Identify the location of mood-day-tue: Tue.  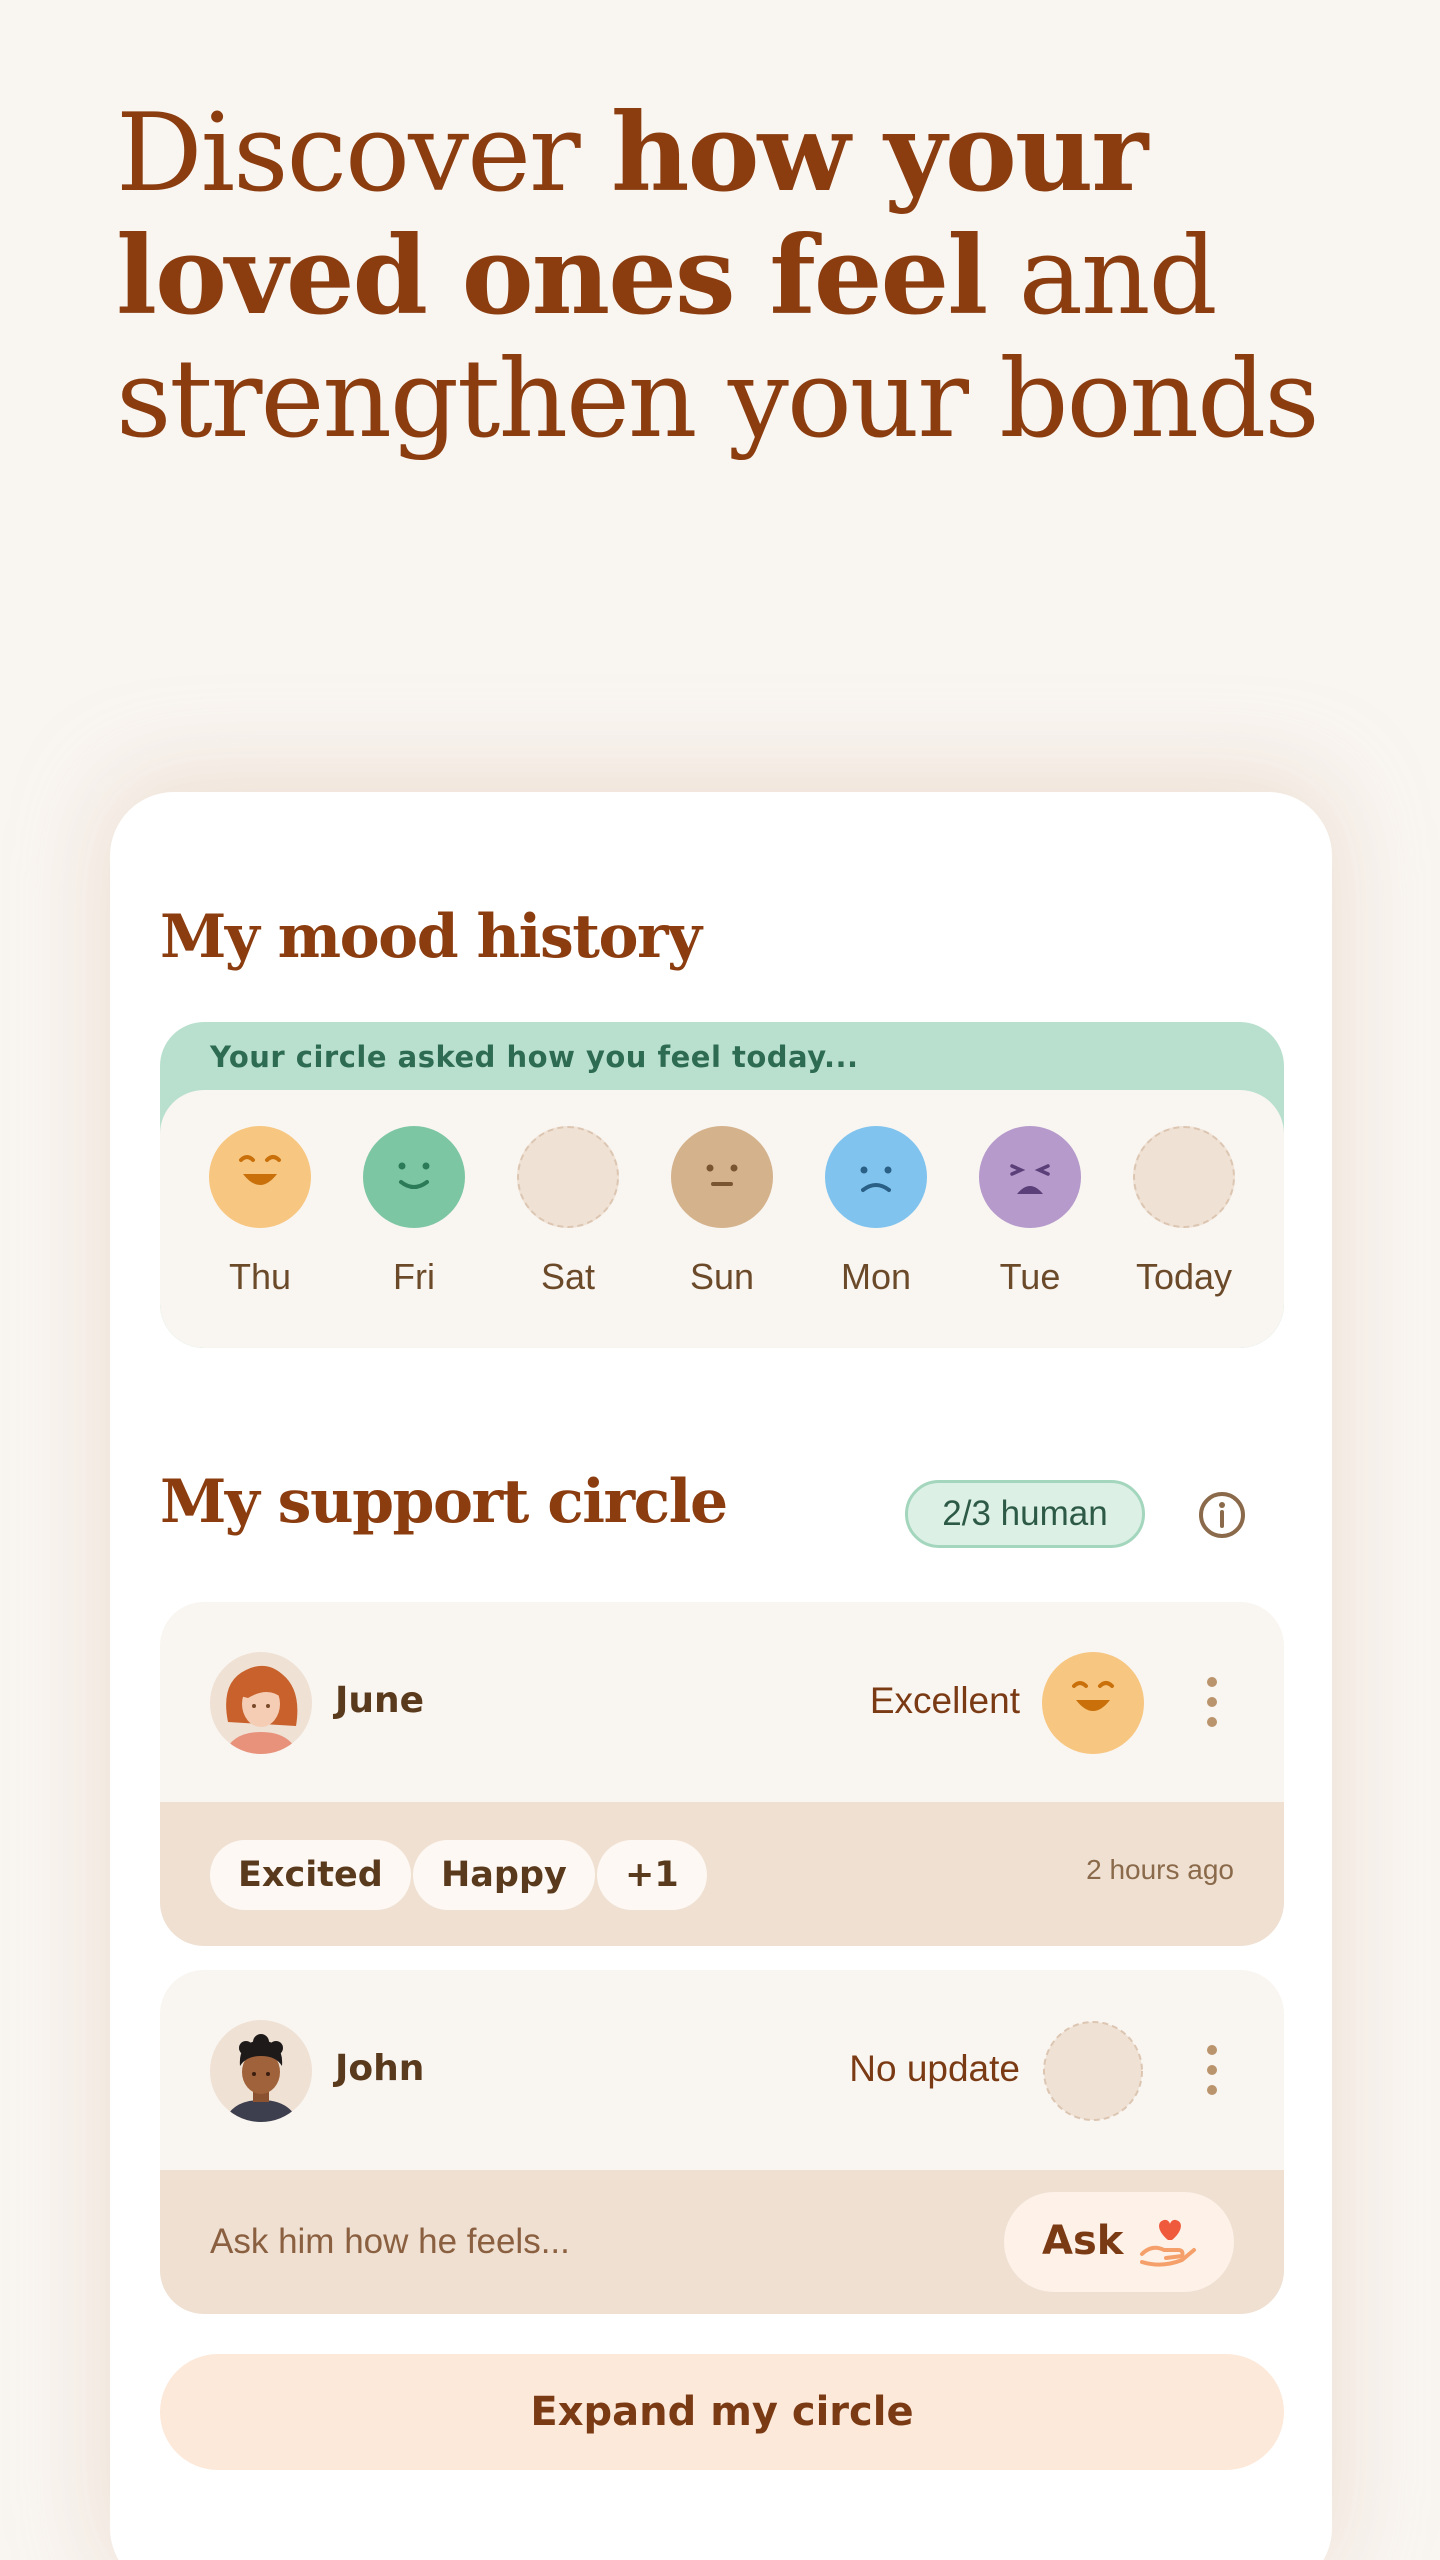
(1030, 1212).